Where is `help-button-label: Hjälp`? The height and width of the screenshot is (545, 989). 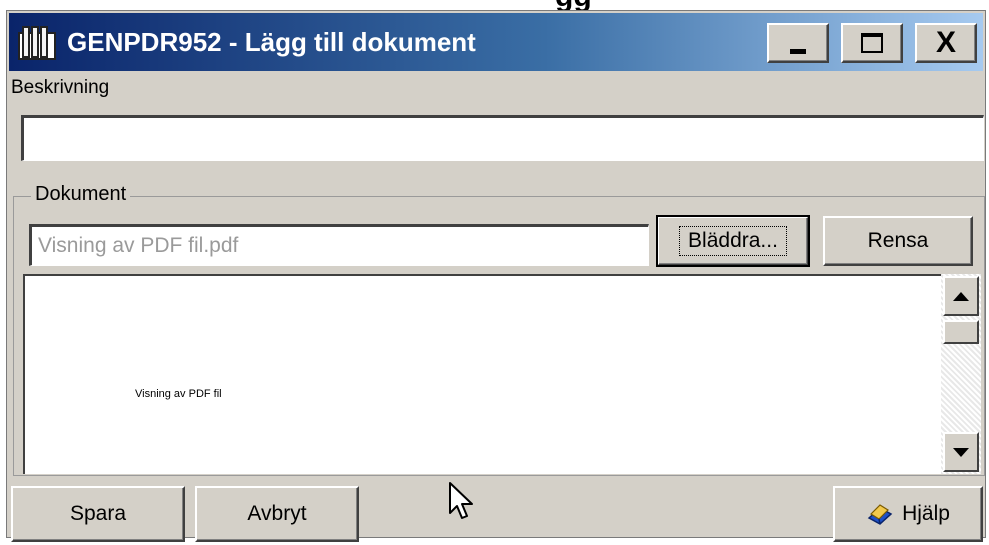
help-button-label: Hjälp is located at coordinates (926, 513).